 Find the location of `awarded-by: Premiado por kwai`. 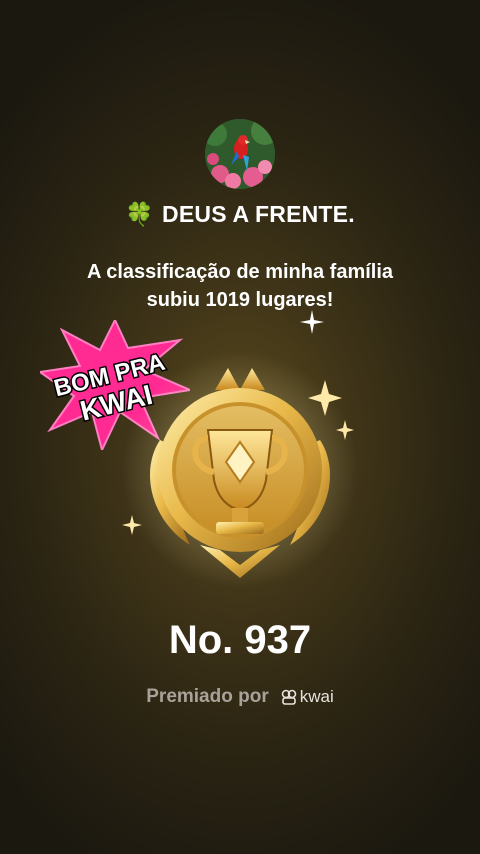

awarded-by: Premiado por kwai is located at coordinates (240, 697).